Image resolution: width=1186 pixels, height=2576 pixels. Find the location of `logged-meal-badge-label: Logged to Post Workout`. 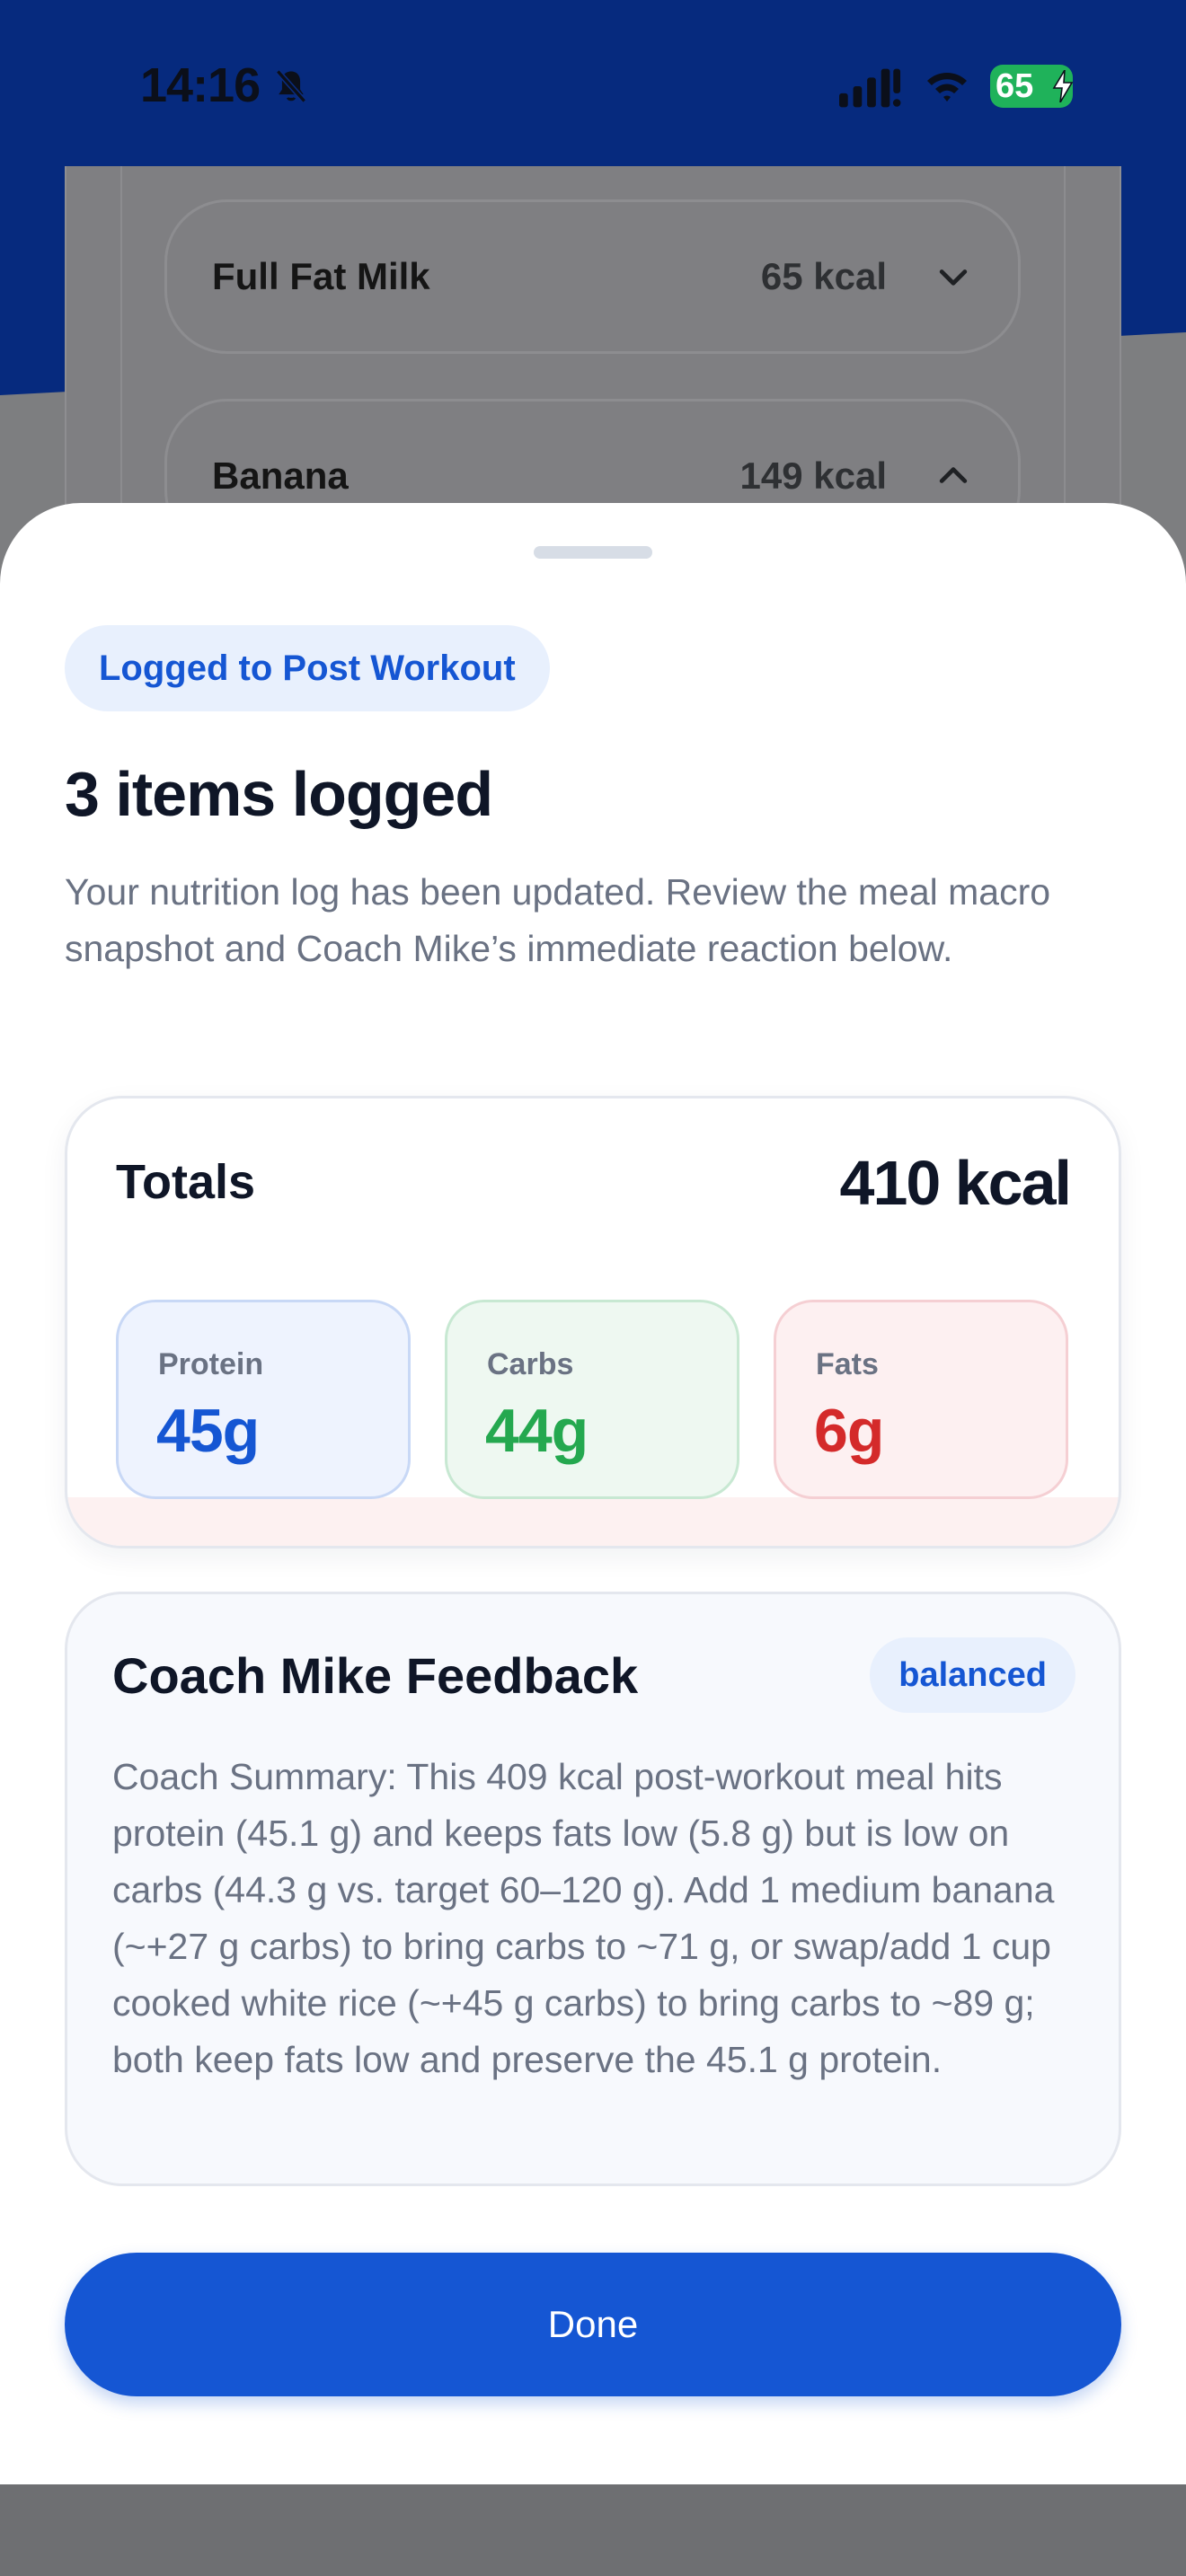

logged-meal-badge-label: Logged to Post Workout is located at coordinates (307, 668).